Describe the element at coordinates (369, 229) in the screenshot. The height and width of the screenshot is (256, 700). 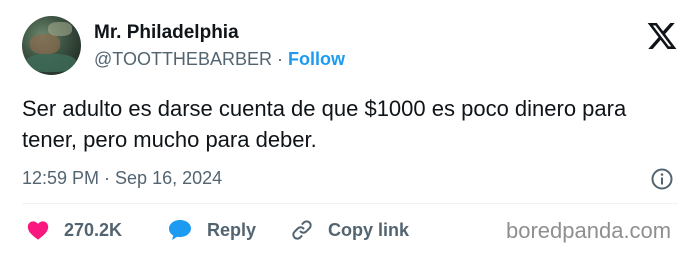
I see `copy-link-label: Copy link` at that location.